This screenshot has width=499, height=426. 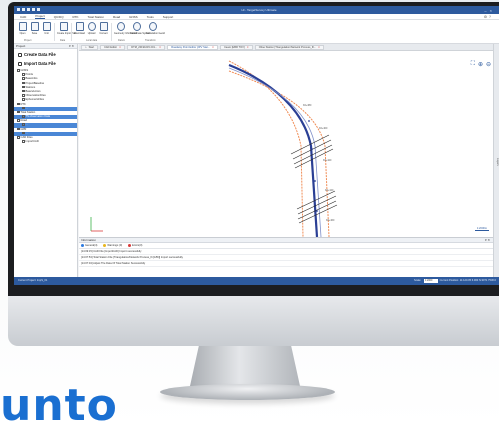 What do you see at coordinates (259, 10) in the screenshot?
I see `window-title: HI - TargetSurvey Ultimate` at bounding box center [259, 10].